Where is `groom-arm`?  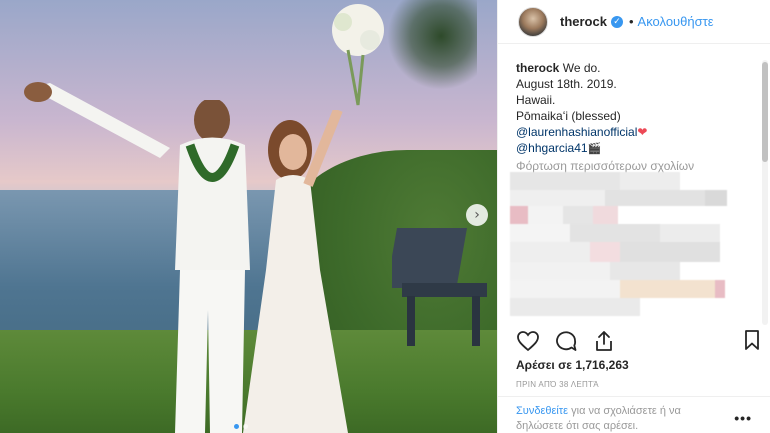 groom-arm is located at coordinates (97, 120).